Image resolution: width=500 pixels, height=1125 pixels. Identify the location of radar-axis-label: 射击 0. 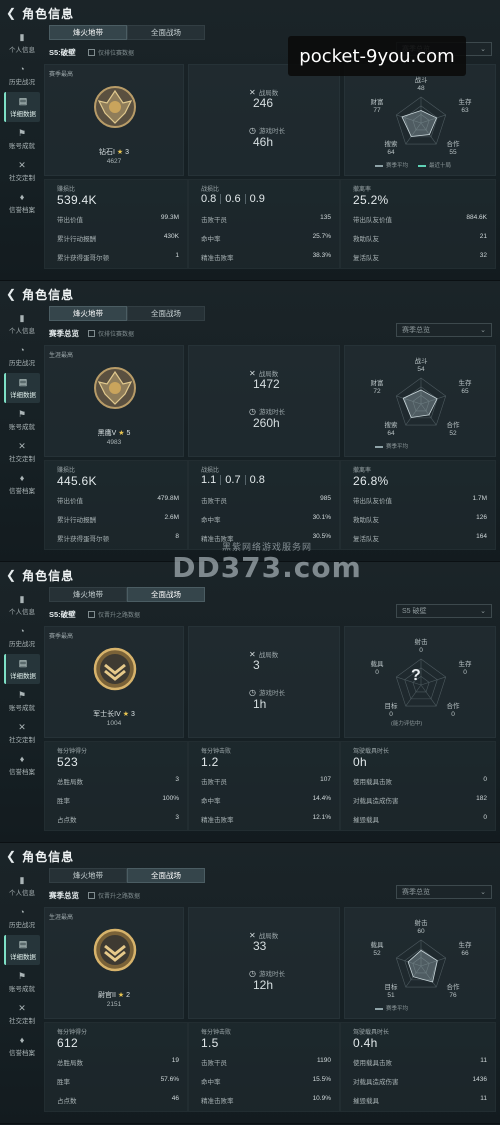
(421, 647).